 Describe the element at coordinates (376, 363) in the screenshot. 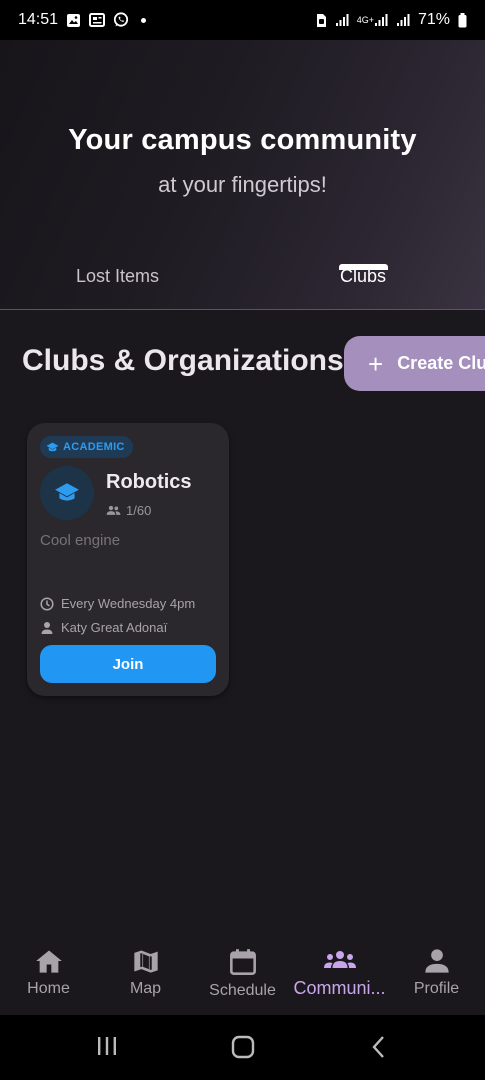

I see `plus-icon: +` at that location.